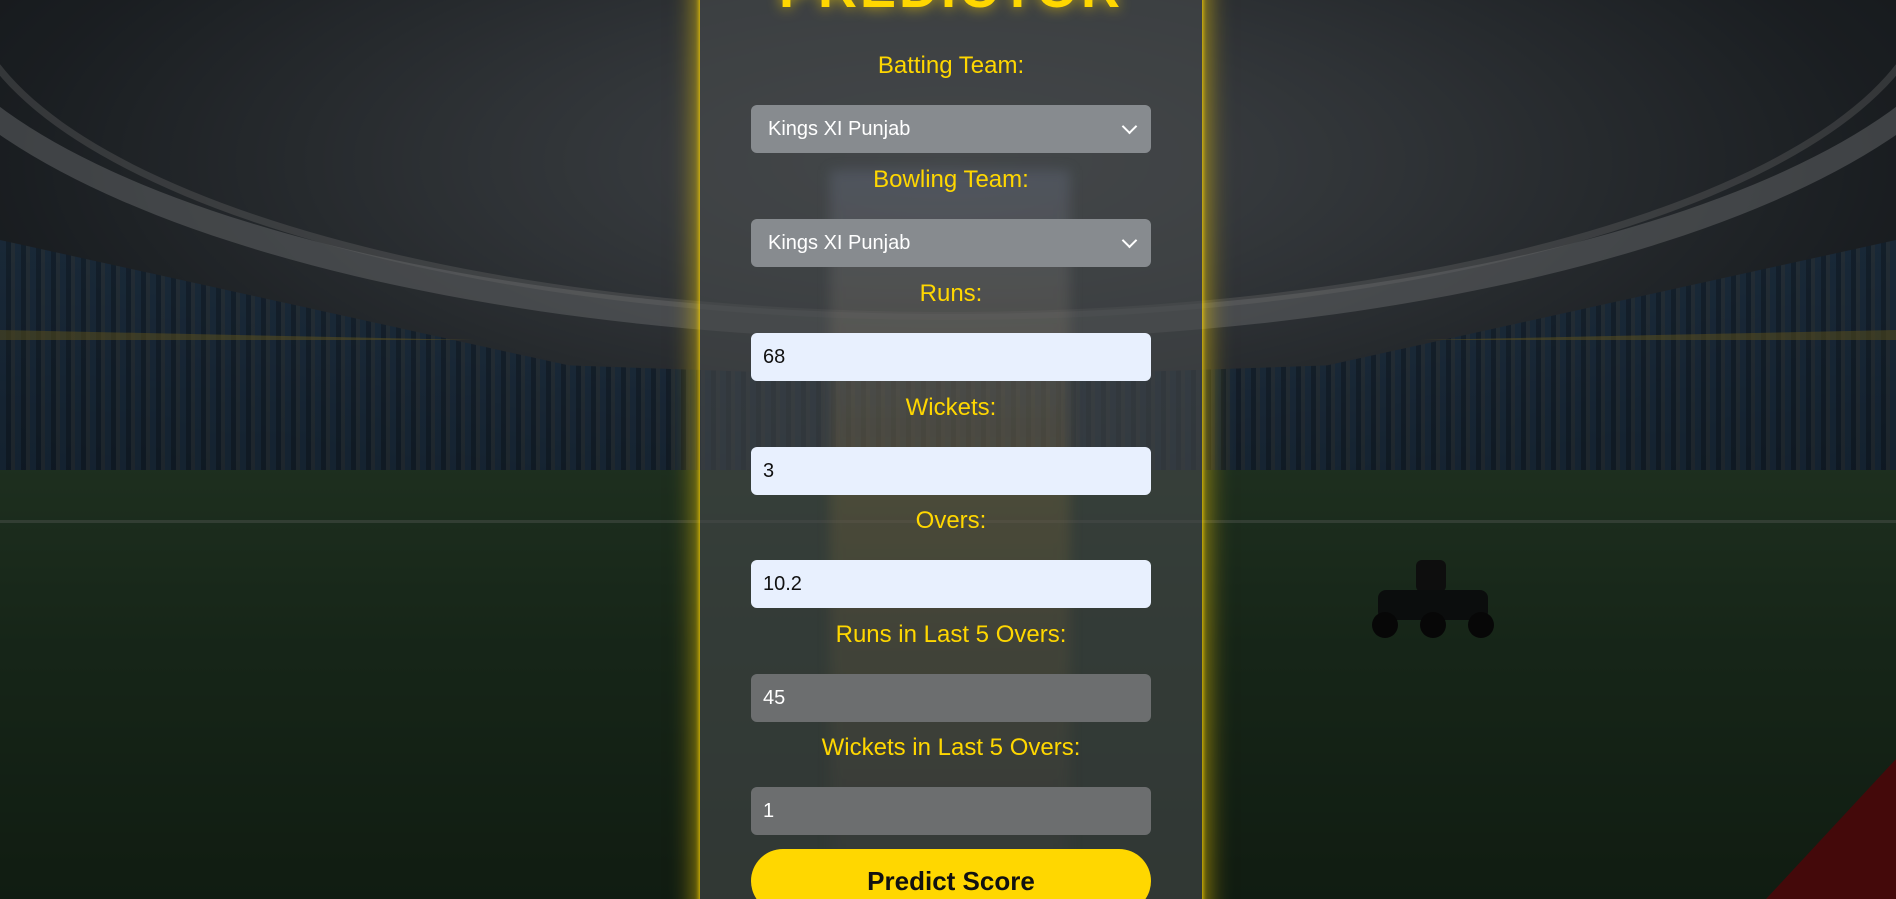  Describe the element at coordinates (951, 129) in the screenshot. I see `batting-team-select: Kings XI Punjab` at that location.